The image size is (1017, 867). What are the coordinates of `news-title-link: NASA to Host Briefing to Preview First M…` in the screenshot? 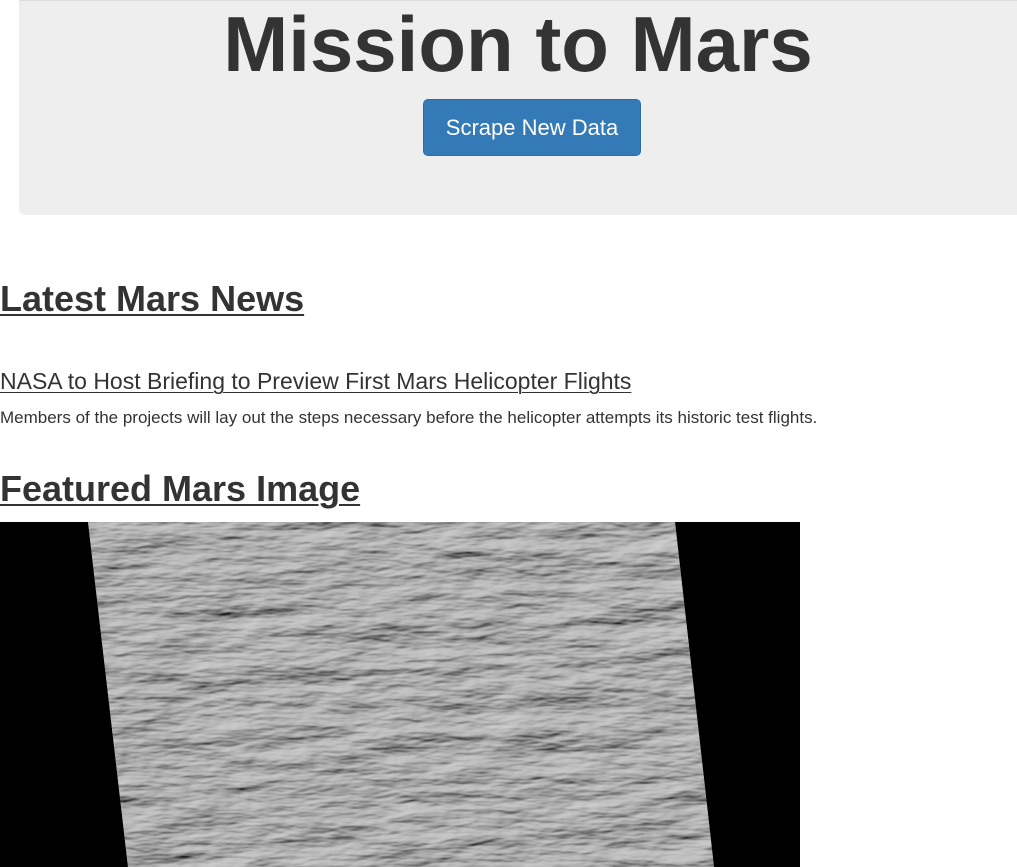 It's located at (315, 381).